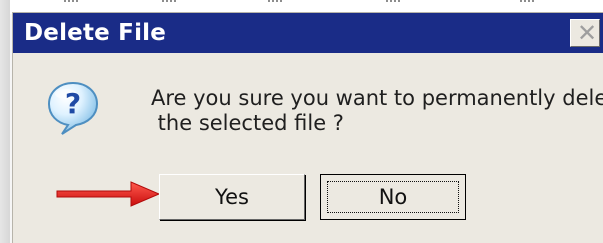 This screenshot has width=603, height=243. What do you see at coordinates (95, 33) in the screenshot?
I see `dialog-title: Delete File` at bounding box center [95, 33].